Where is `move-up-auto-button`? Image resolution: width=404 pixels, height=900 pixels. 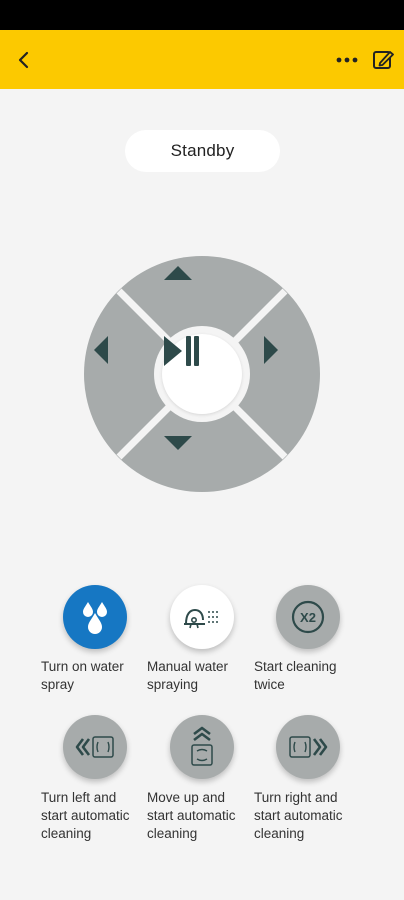
move-up-auto-button is located at coordinates (202, 747).